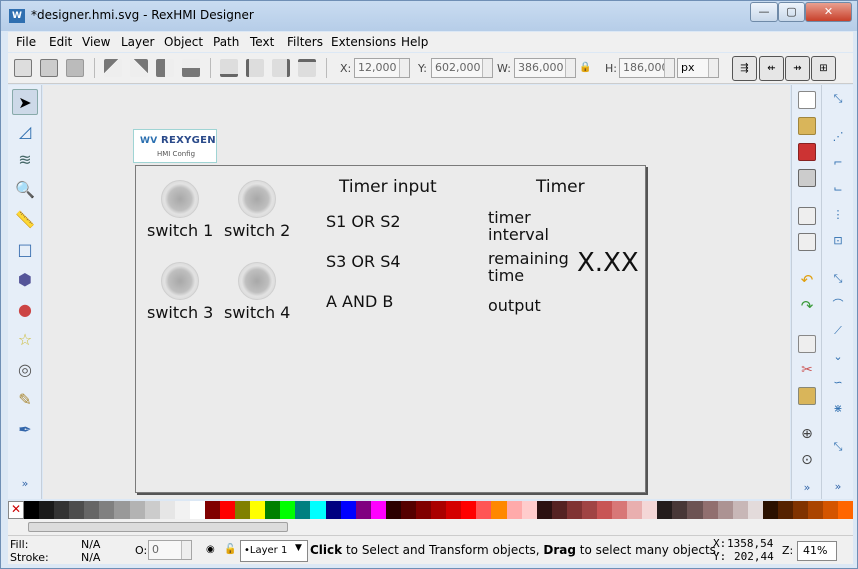 The width and height of the screenshot is (858, 569). I want to click on import-icon, so click(807, 216).